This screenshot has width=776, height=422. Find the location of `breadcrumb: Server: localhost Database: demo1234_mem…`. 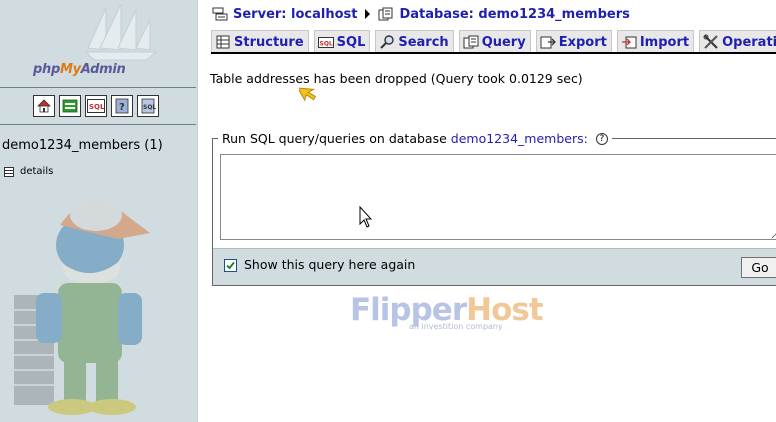

breadcrumb: Server: localhost Database: demo1234_mem… is located at coordinates (421, 14).